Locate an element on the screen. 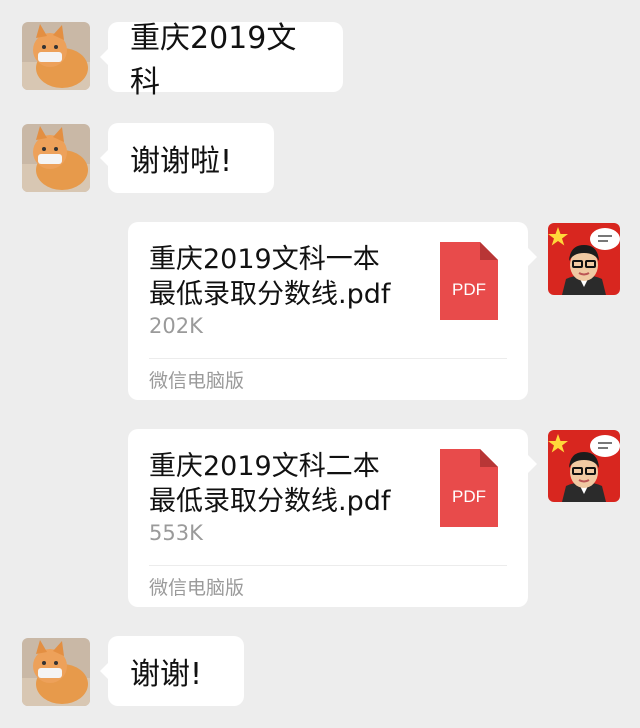 The width and height of the screenshot is (640, 728). message-text: 重庆2019文科 is located at coordinates (213, 60).